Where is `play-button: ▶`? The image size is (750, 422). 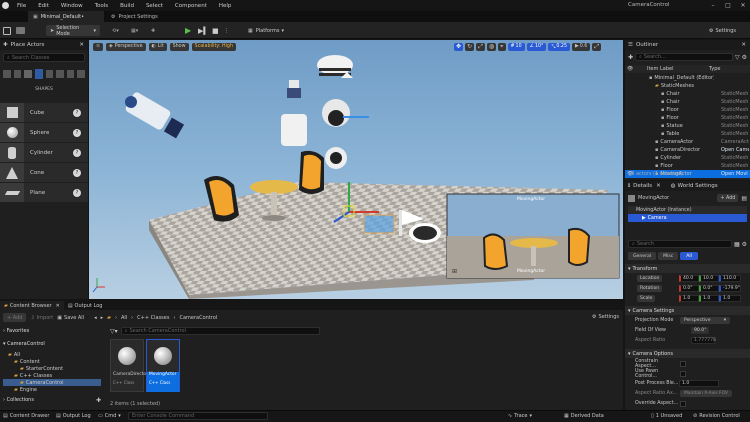 play-button: ▶ is located at coordinates (188, 30).